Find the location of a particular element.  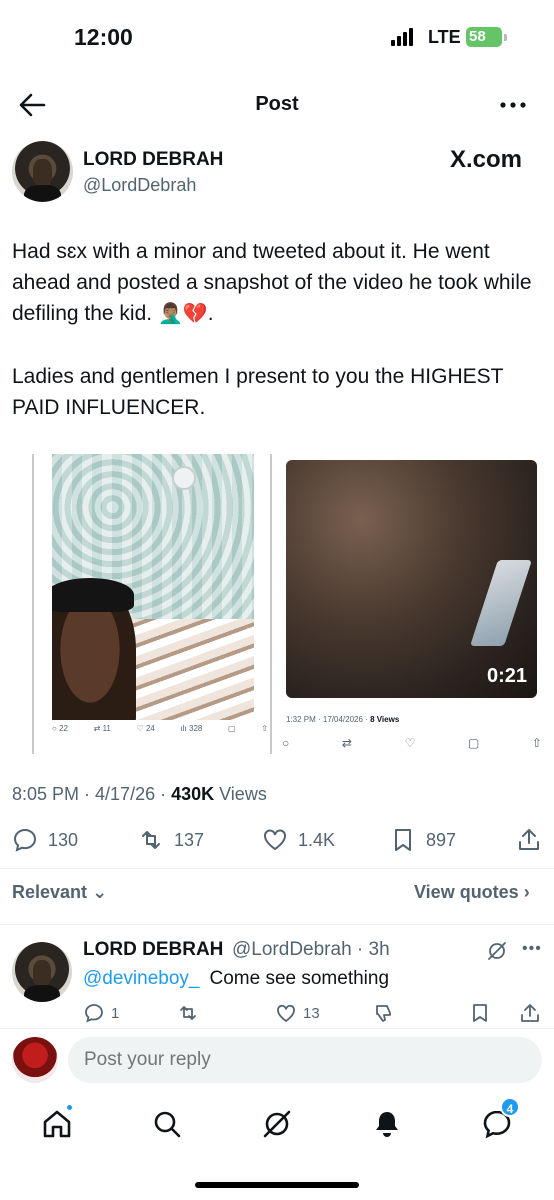

mini-share: ⇧ is located at coordinates (264, 728).